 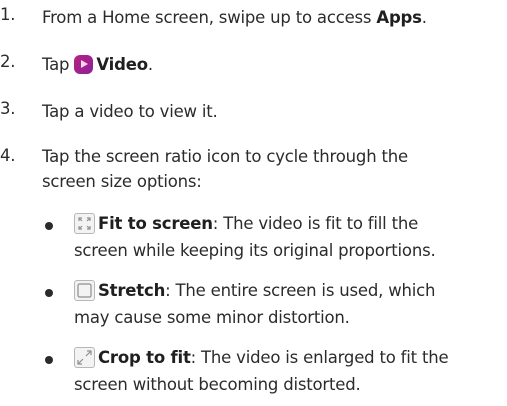 What do you see at coordinates (271, 65) in the screenshot?
I see `step-text: Tap Video.` at bounding box center [271, 65].